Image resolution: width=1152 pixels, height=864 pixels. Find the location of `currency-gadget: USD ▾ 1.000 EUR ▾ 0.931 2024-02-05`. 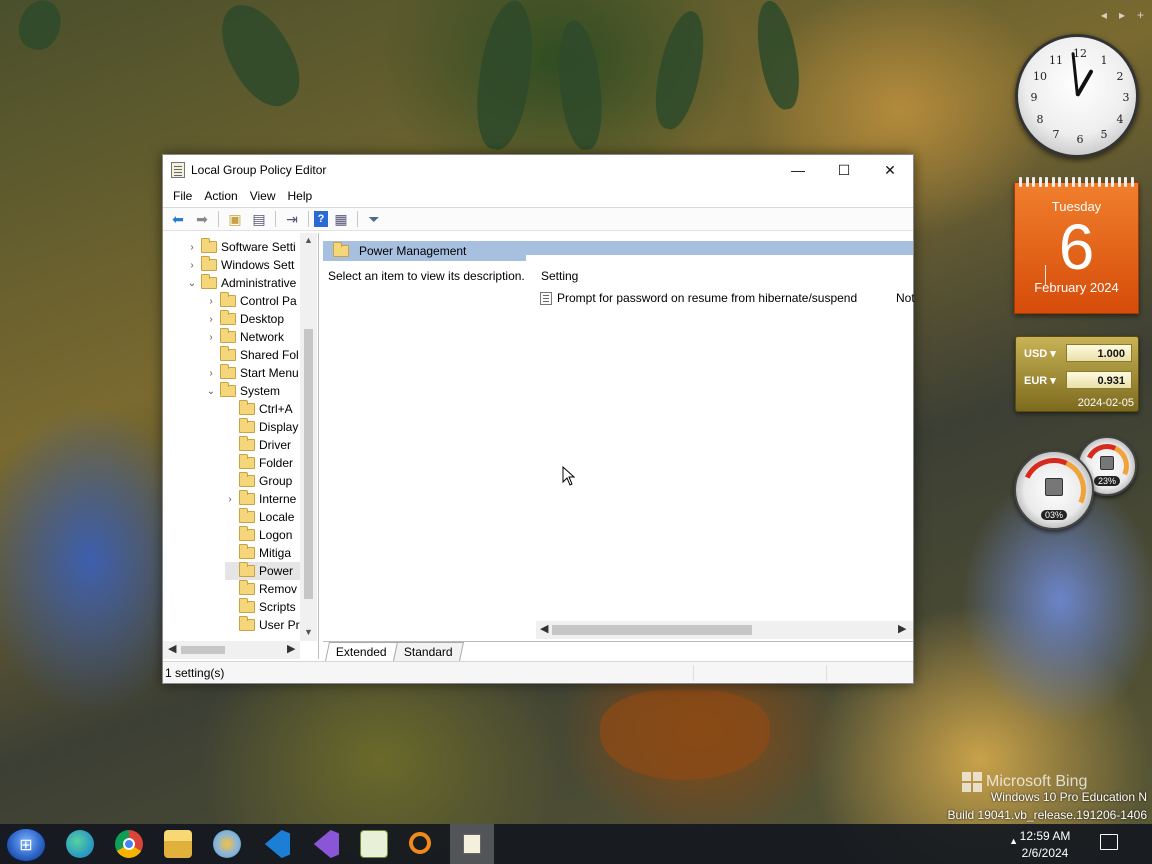

currency-gadget: USD ▾ 1.000 EUR ▾ 0.931 2024-02-05 is located at coordinates (1077, 374).